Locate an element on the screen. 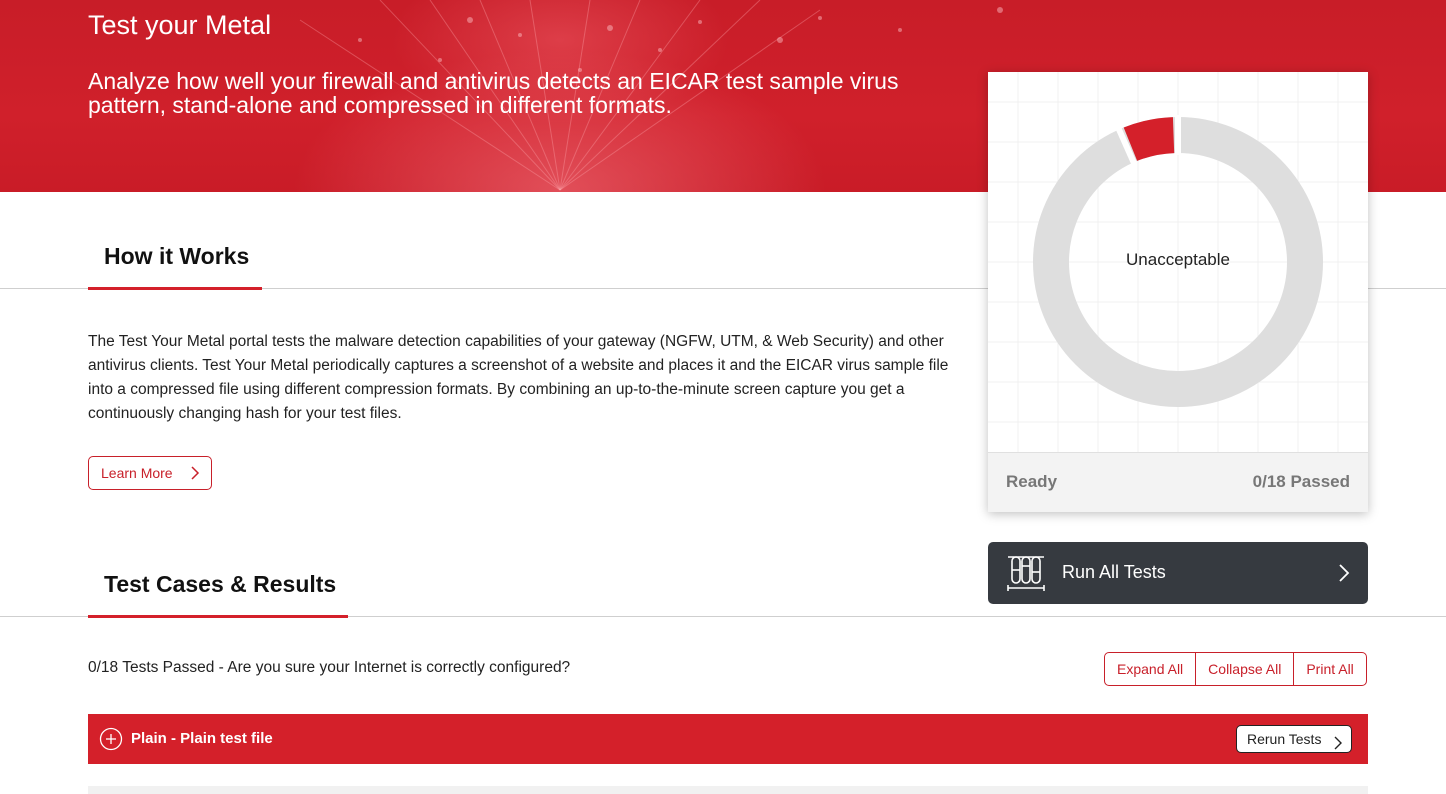 Image resolution: width=1446 pixels, height=794 pixels. rerun-tests-button: Rerun Tests is located at coordinates (1294, 739).